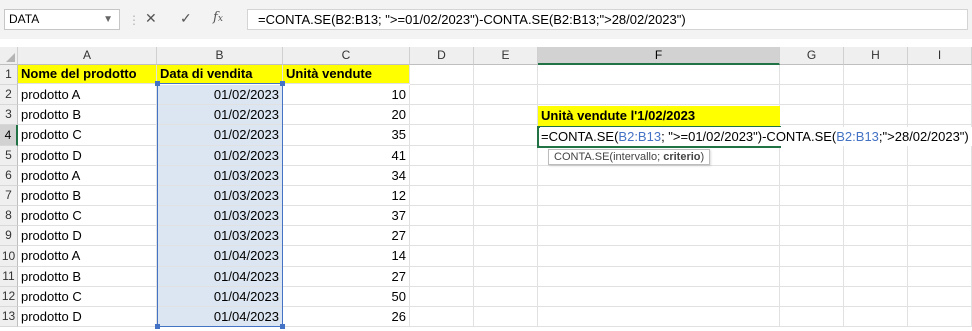 The height and width of the screenshot is (331, 972). What do you see at coordinates (220, 216) in the screenshot?
I see `cell-date: 01/03/2023` at bounding box center [220, 216].